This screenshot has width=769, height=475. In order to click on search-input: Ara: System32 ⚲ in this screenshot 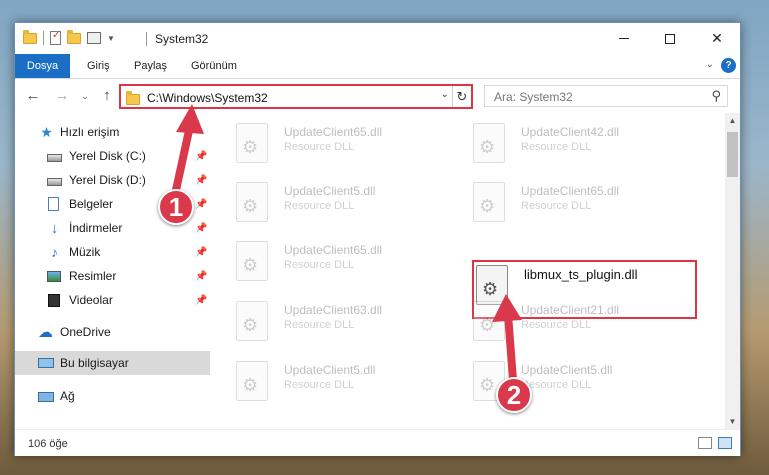, I will do `click(606, 96)`.